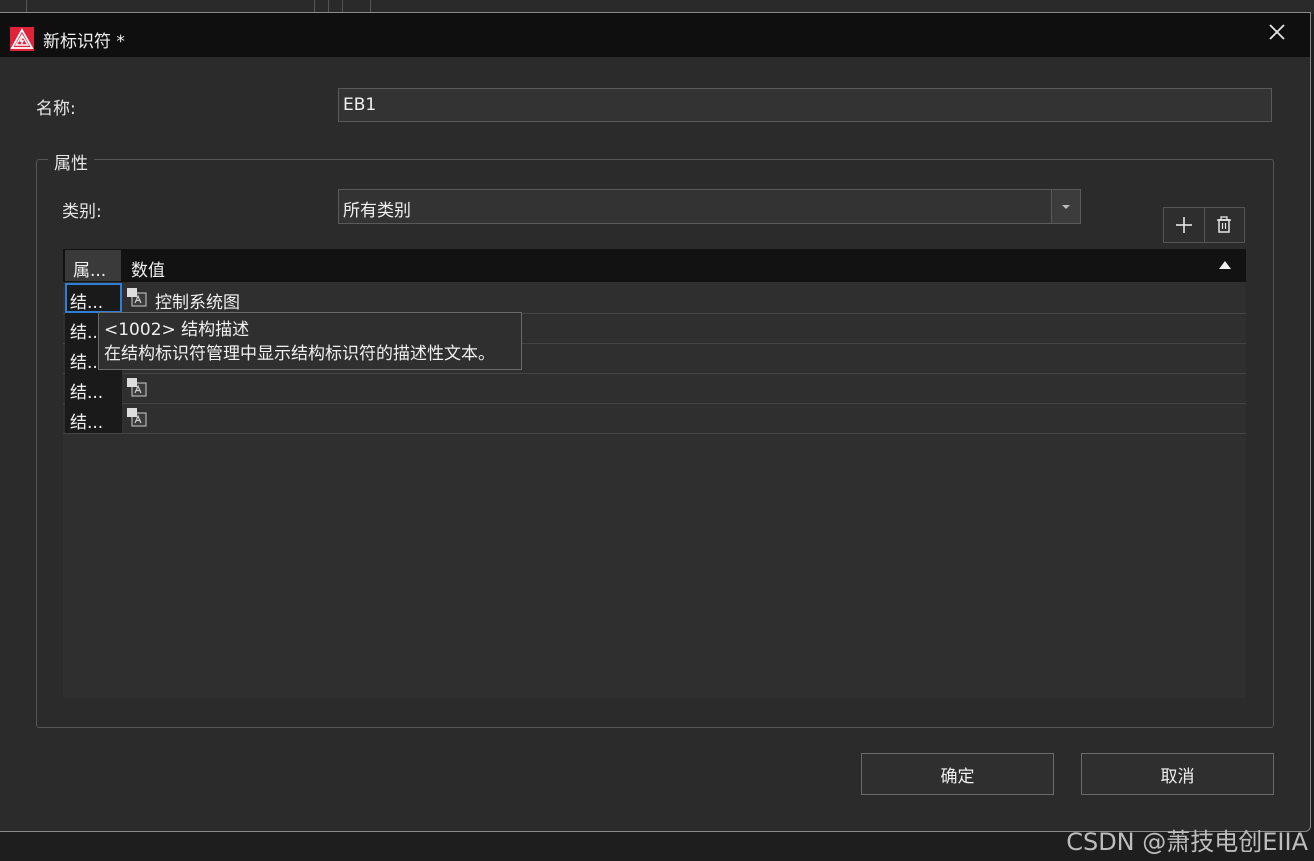 The image size is (1314, 861). What do you see at coordinates (654, 298) in the screenshot?
I see `table-row: 结... 控制系统图` at bounding box center [654, 298].